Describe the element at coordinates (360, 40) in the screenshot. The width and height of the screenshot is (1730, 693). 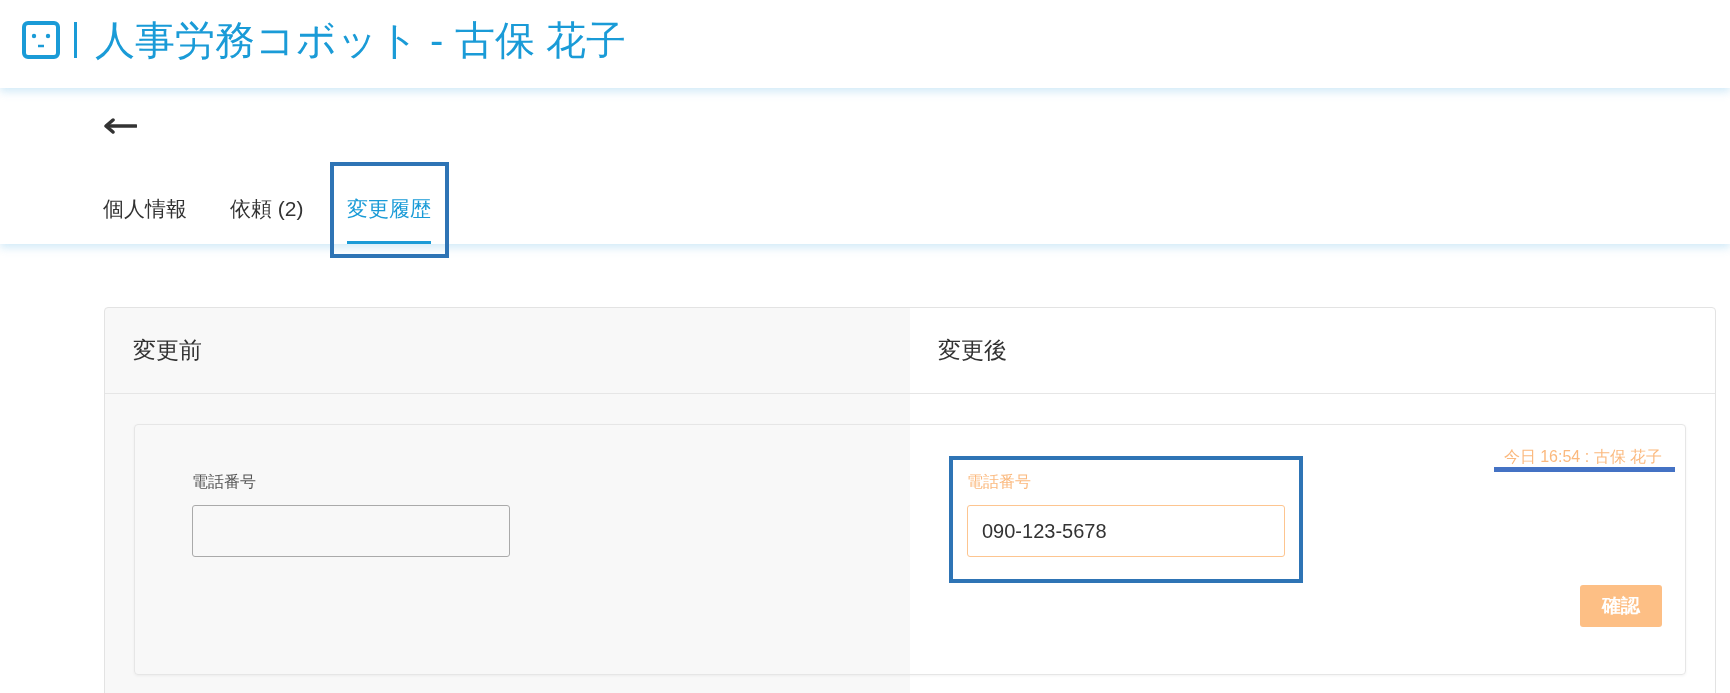
I see `app-title: 人事労務コボット - 古保 花子` at that location.